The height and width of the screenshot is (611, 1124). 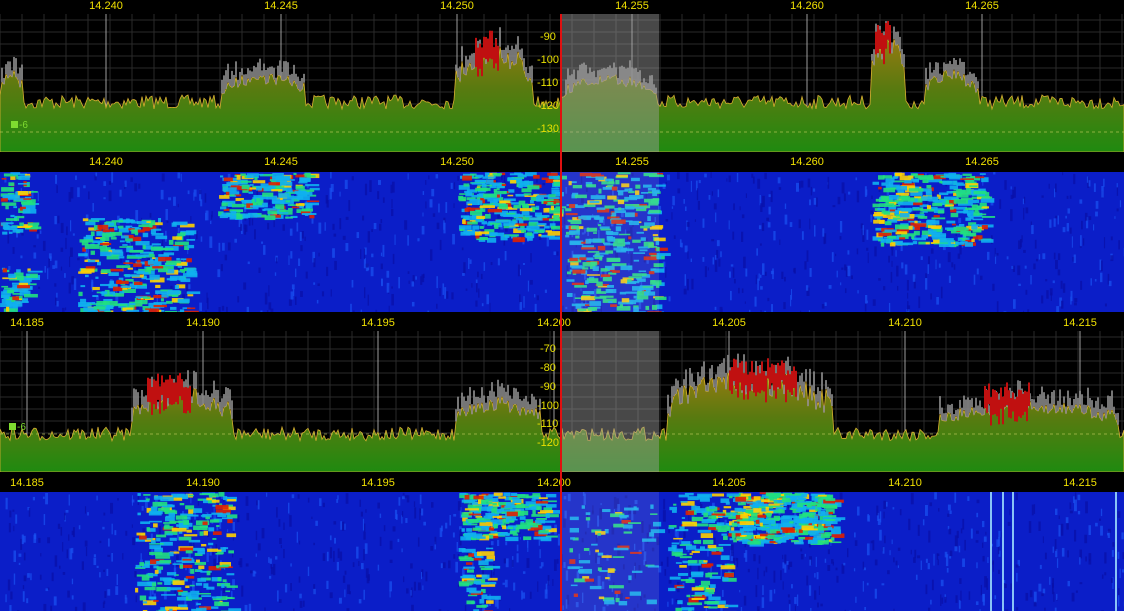 I want to click on rx1-db-label-2: -100, so click(x=548, y=60).